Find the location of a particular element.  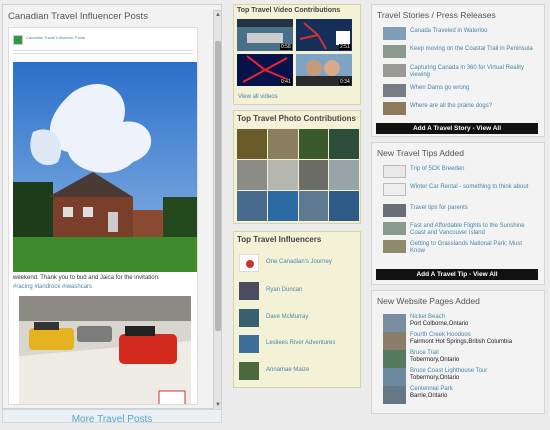

panel-title: New Travel Tips Added is located at coordinates (420, 153).